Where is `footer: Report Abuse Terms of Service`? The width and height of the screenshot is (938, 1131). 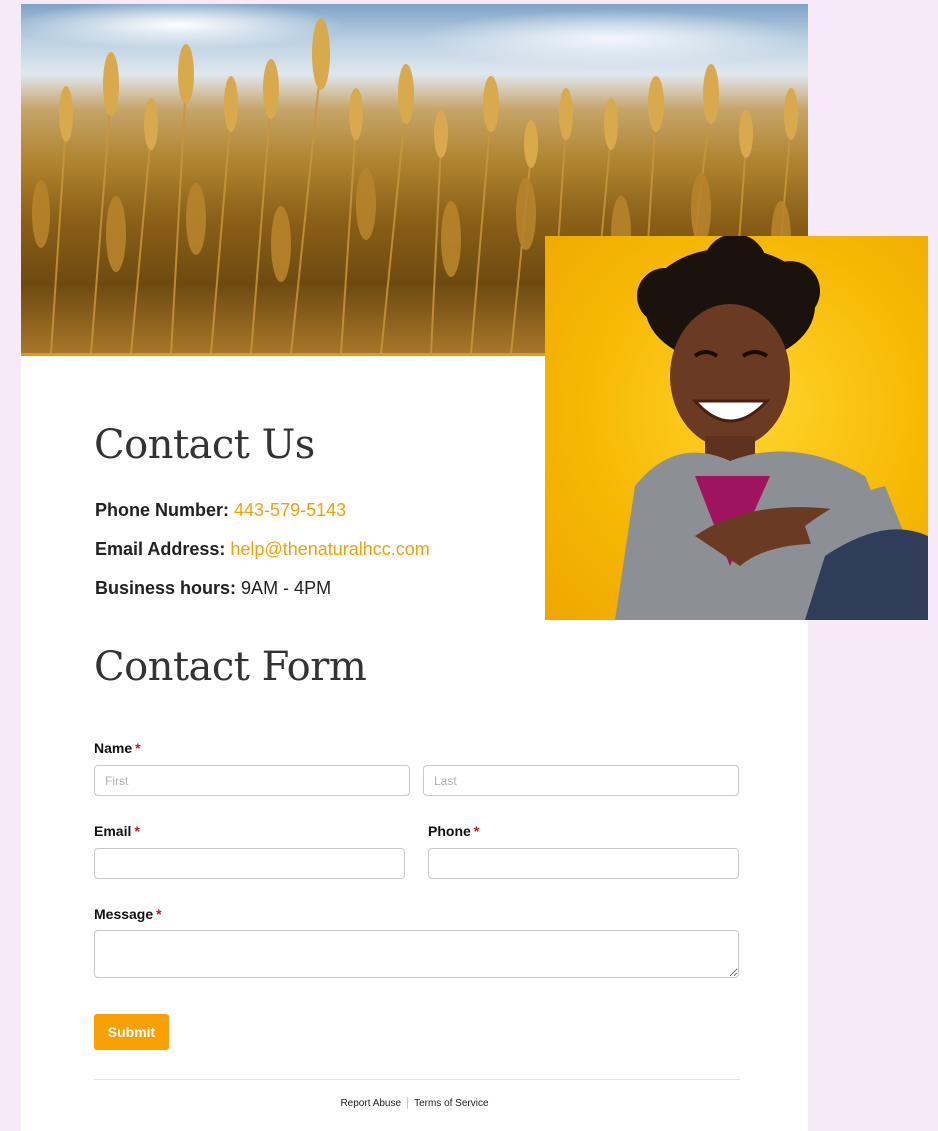
footer: Report Abuse Terms of Service is located at coordinates (414, 1103).